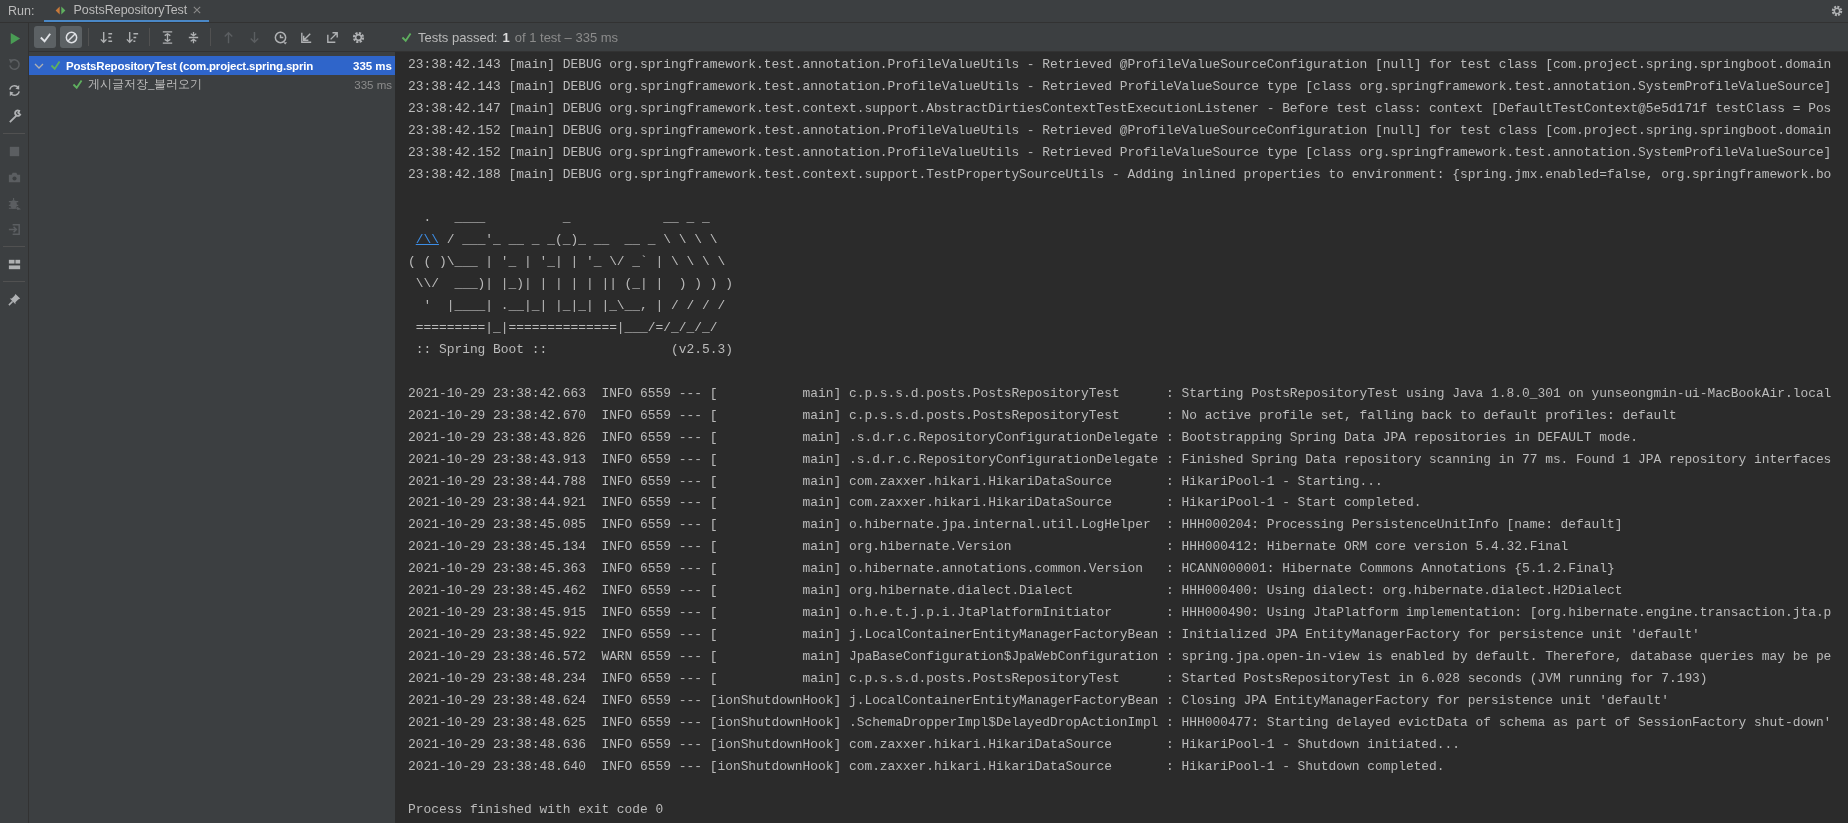 Image resolution: width=1848 pixels, height=823 pixels. Describe the element at coordinates (1038, 700) in the screenshot. I see `log-line: 2021-10-29 23:38:48.624 INFO 6559 --- [ionShutdownHook] j.LocalContainerEntityManagerFactoryBean : Closing JPA EntityManagerFactory for persistence unit 'default'` at that location.